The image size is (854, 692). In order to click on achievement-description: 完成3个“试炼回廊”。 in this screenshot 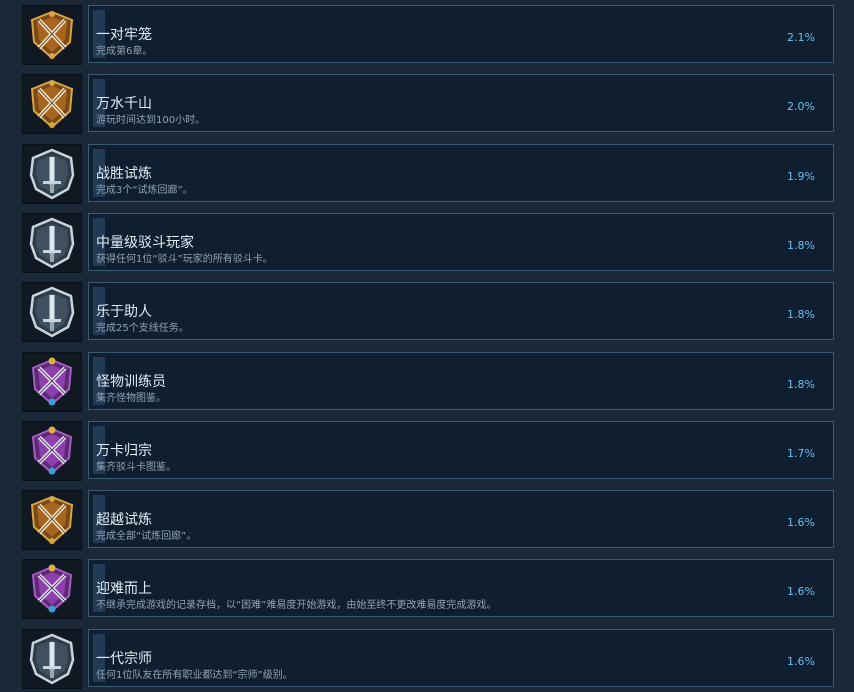, I will do `click(144, 190)`.